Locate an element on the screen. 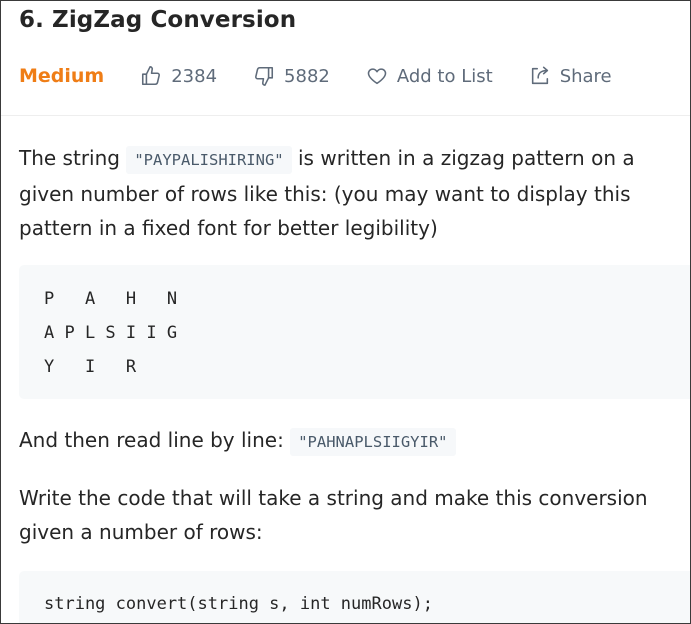 The width and height of the screenshot is (691, 624). function-signature-block: string convert(string s, int numRows); is located at coordinates (354, 597).